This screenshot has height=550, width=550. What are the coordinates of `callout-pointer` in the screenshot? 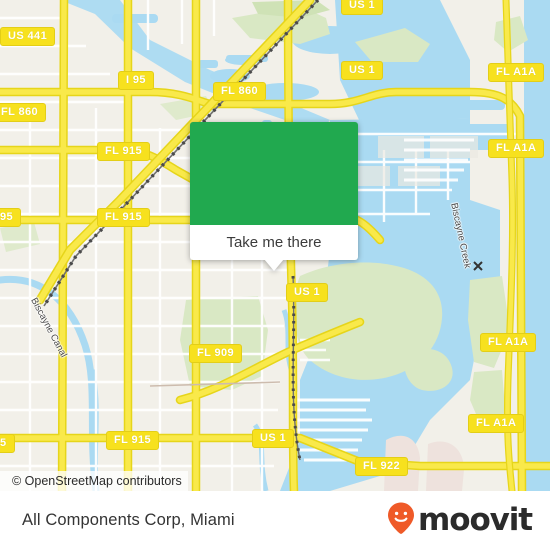 It's located at (274, 265).